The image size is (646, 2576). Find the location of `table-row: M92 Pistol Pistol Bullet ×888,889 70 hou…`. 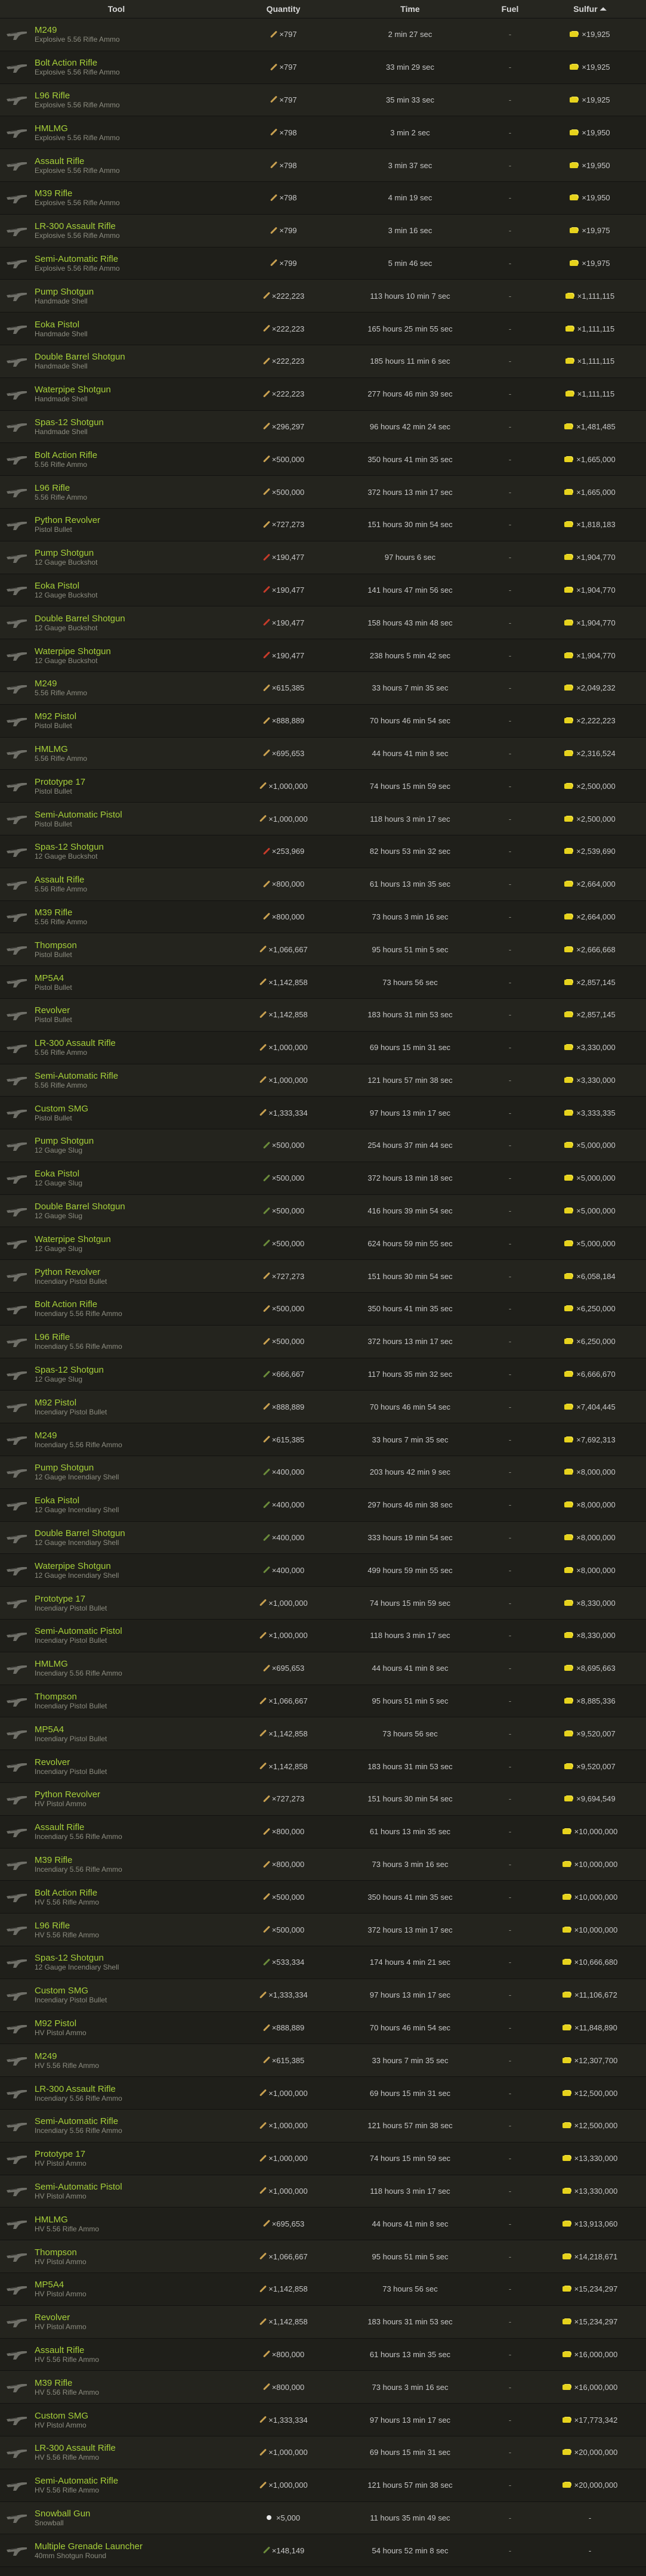

table-row: M92 Pistol Pistol Bullet ×888,889 70 hou… is located at coordinates (323, 721).